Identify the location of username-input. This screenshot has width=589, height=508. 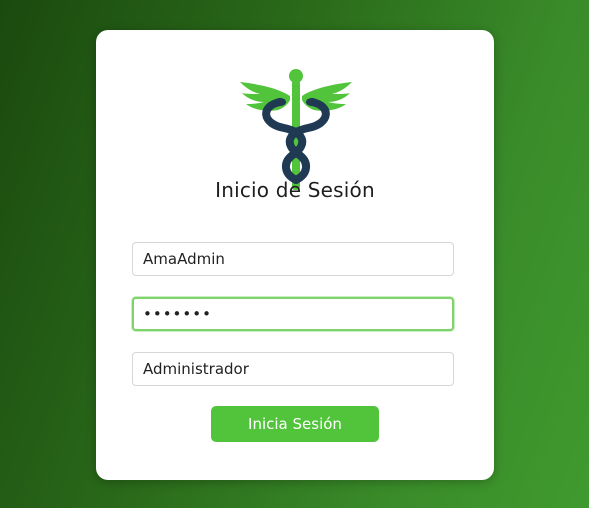
(293, 259).